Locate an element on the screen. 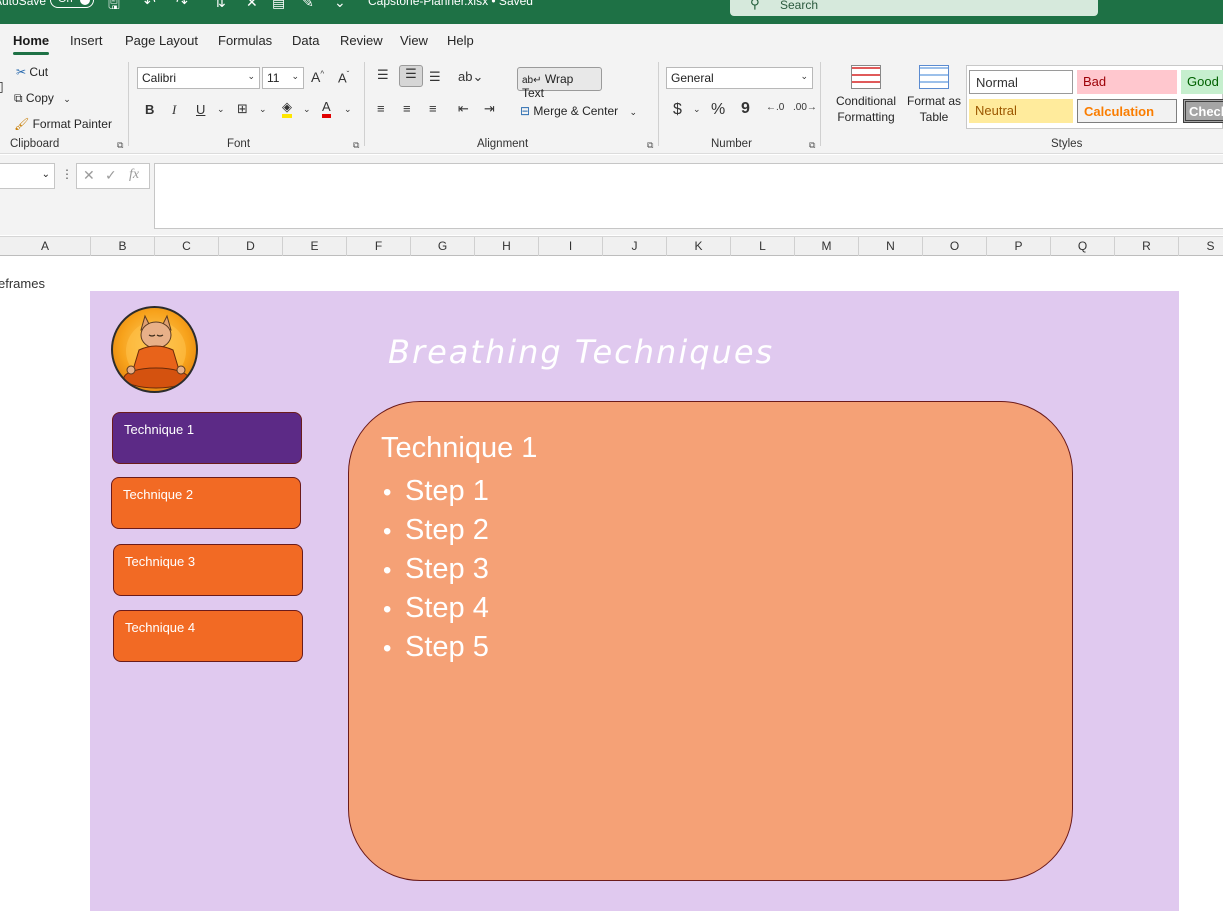 This screenshot has height=911, width=1223. tab-insert: Insert is located at coordinates (86, 40).